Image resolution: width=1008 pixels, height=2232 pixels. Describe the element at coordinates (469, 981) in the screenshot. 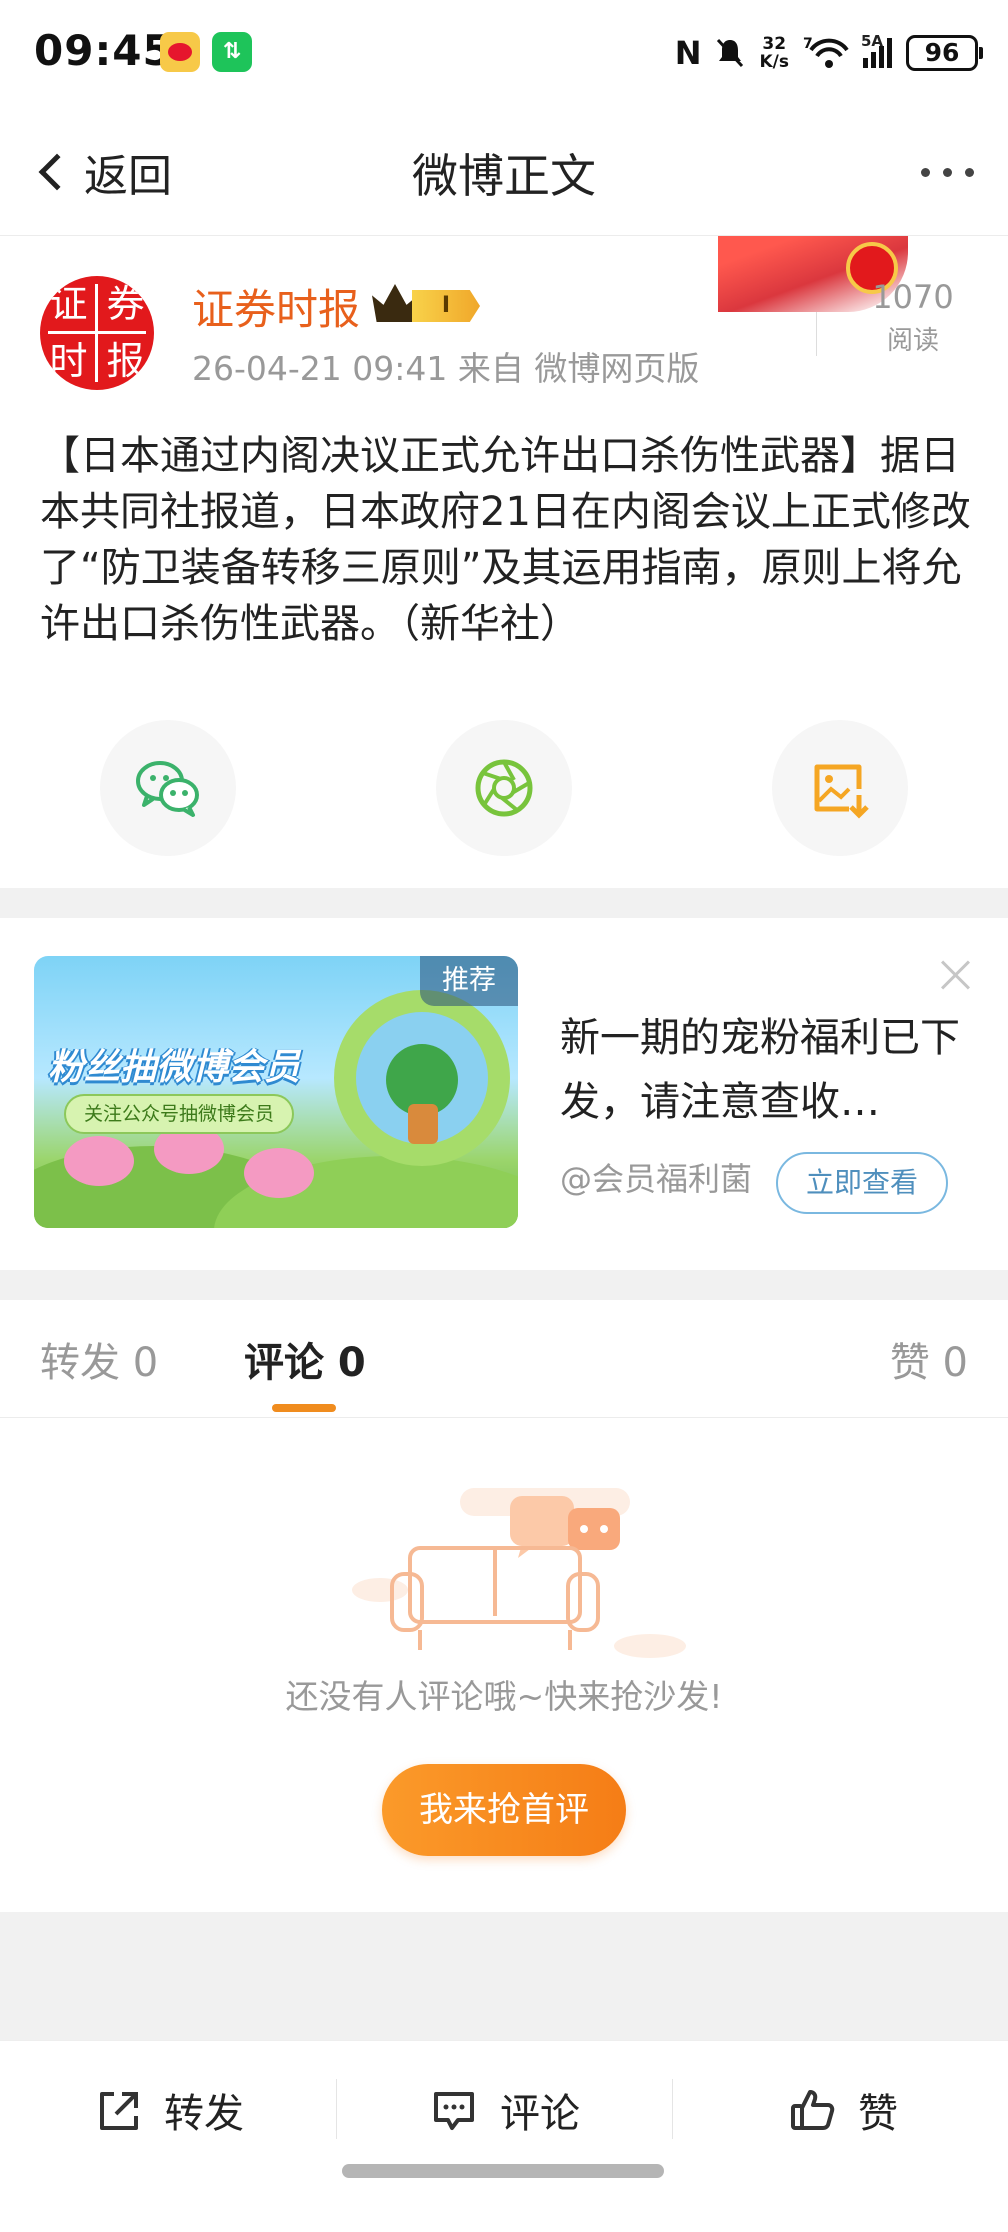

I see `recommend-tag: 推荐` at that location.